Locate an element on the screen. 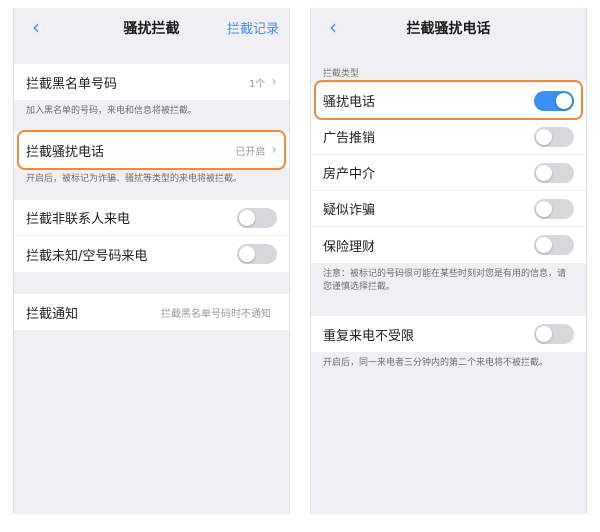  type-row: 保险理财 is located at coordinates (448, 245).